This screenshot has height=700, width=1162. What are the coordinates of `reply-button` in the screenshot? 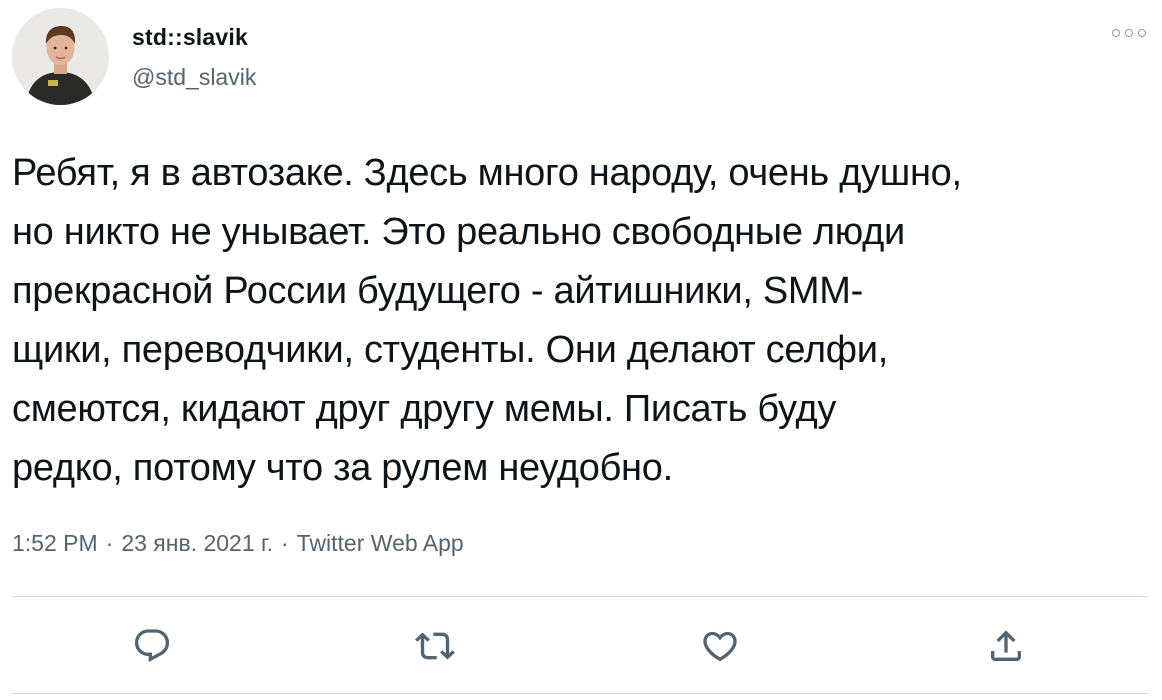 It's located at (152, 646).